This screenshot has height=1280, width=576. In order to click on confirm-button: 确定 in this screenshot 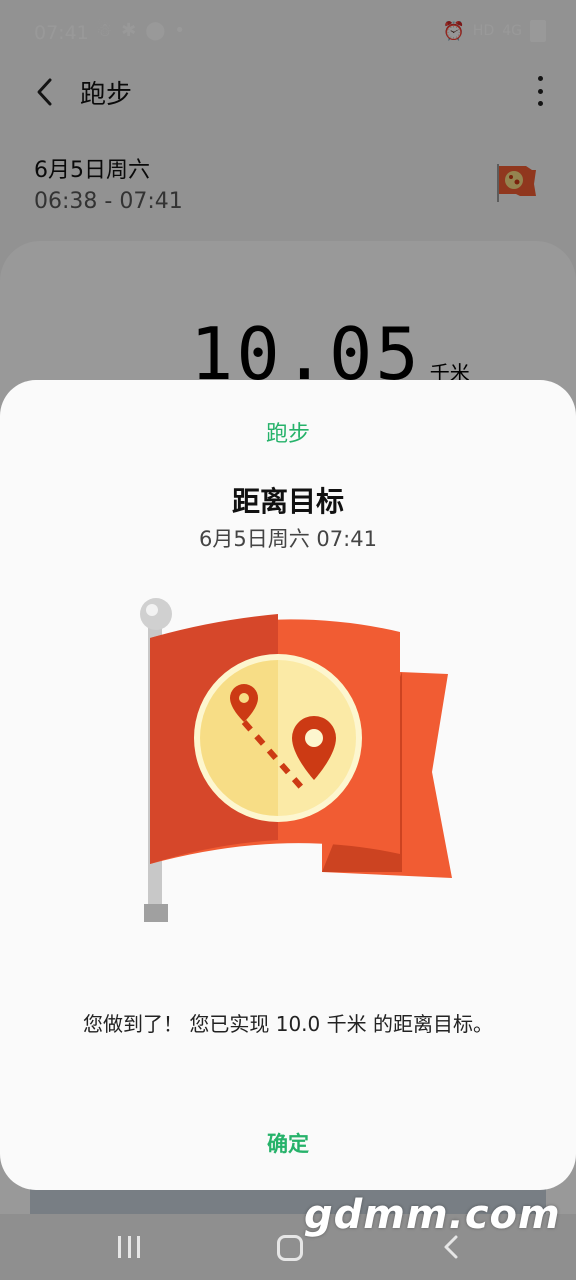, I will do `click(288, 1144)`.